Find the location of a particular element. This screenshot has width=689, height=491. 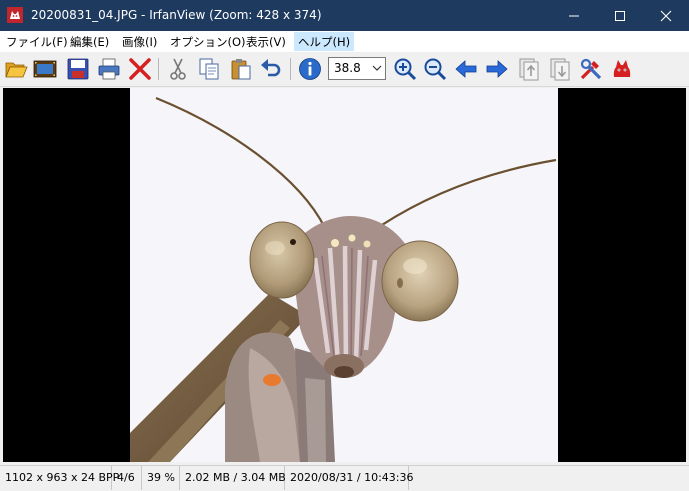

first-page-icon is located at coordinates (529, 69).